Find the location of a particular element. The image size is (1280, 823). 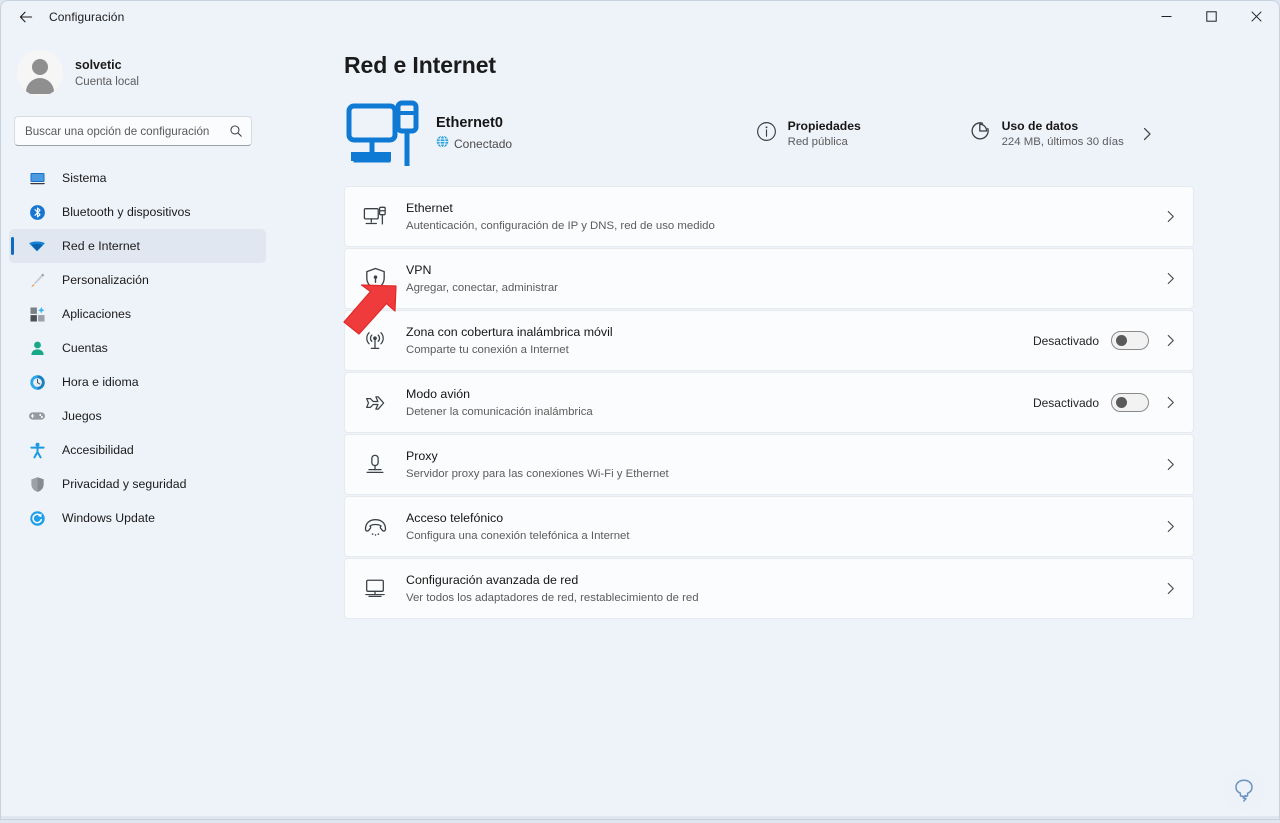

feedback-hub-icon is located at coordinates (1244, 790).